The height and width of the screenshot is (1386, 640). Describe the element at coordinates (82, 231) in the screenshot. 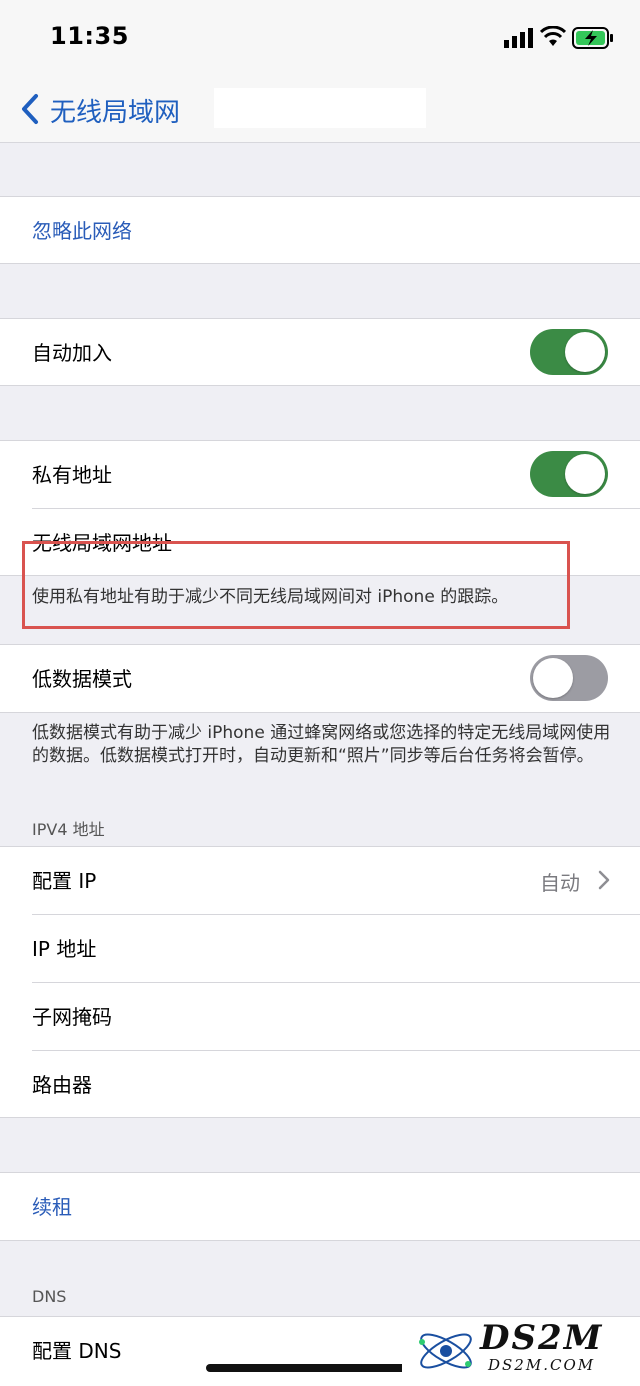

I see `forget-network-label: 忽略此网络` at that location.